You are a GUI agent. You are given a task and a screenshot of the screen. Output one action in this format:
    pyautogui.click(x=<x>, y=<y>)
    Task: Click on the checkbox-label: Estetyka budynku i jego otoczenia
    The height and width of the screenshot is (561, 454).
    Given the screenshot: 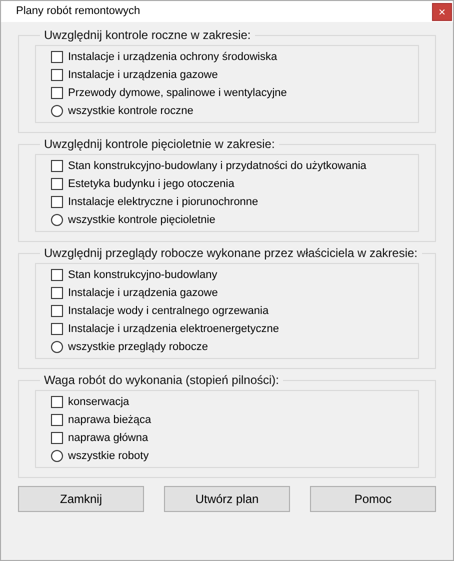 What is the action you would take?
    pyautogui.click(x=151, y=184)
    